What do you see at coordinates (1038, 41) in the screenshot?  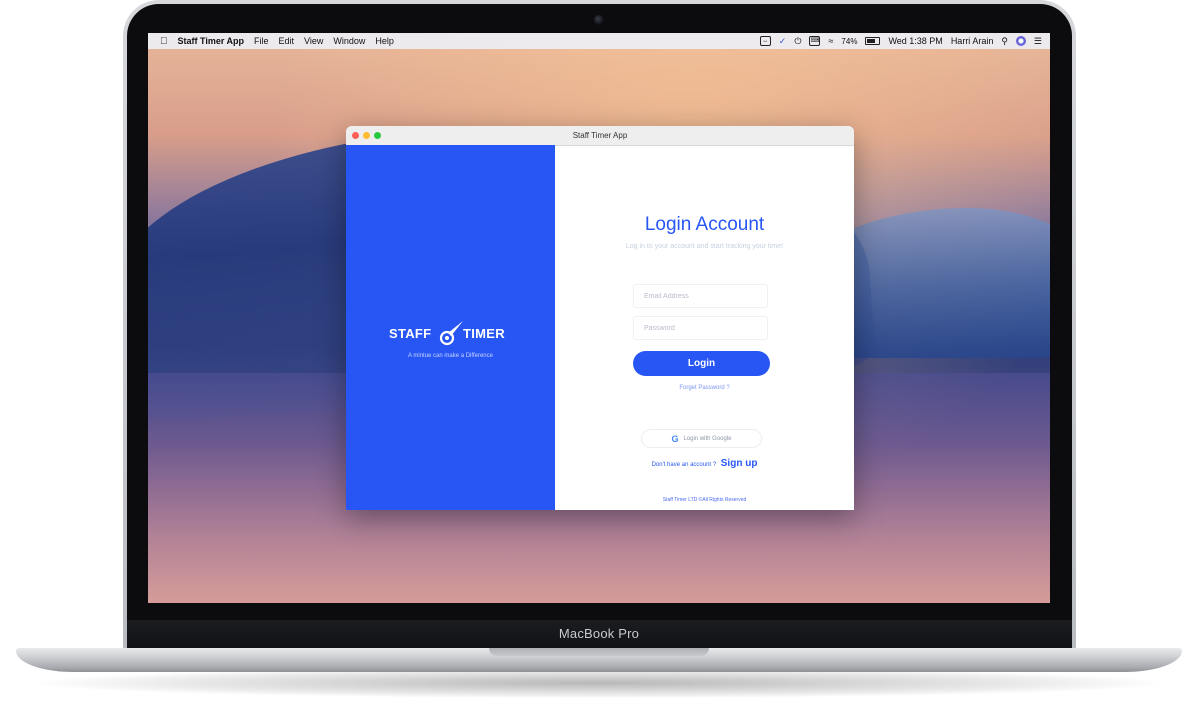 I see `notification-center-icon: ☰` at bounding box center [1038, 41].